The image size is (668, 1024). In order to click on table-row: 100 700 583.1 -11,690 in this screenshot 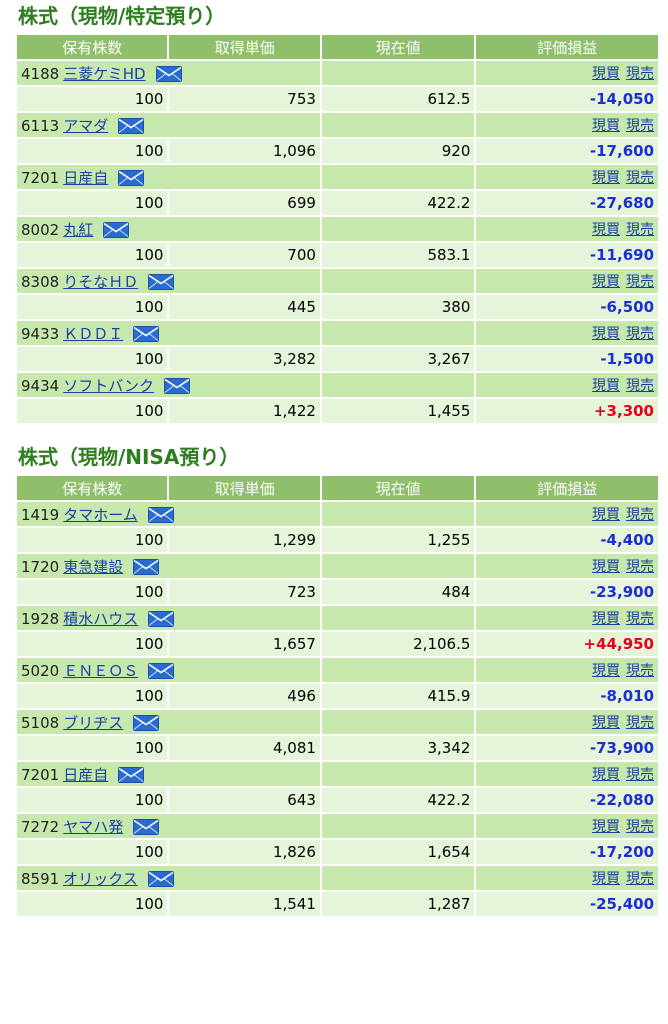, I will do `click(337, 255)`.